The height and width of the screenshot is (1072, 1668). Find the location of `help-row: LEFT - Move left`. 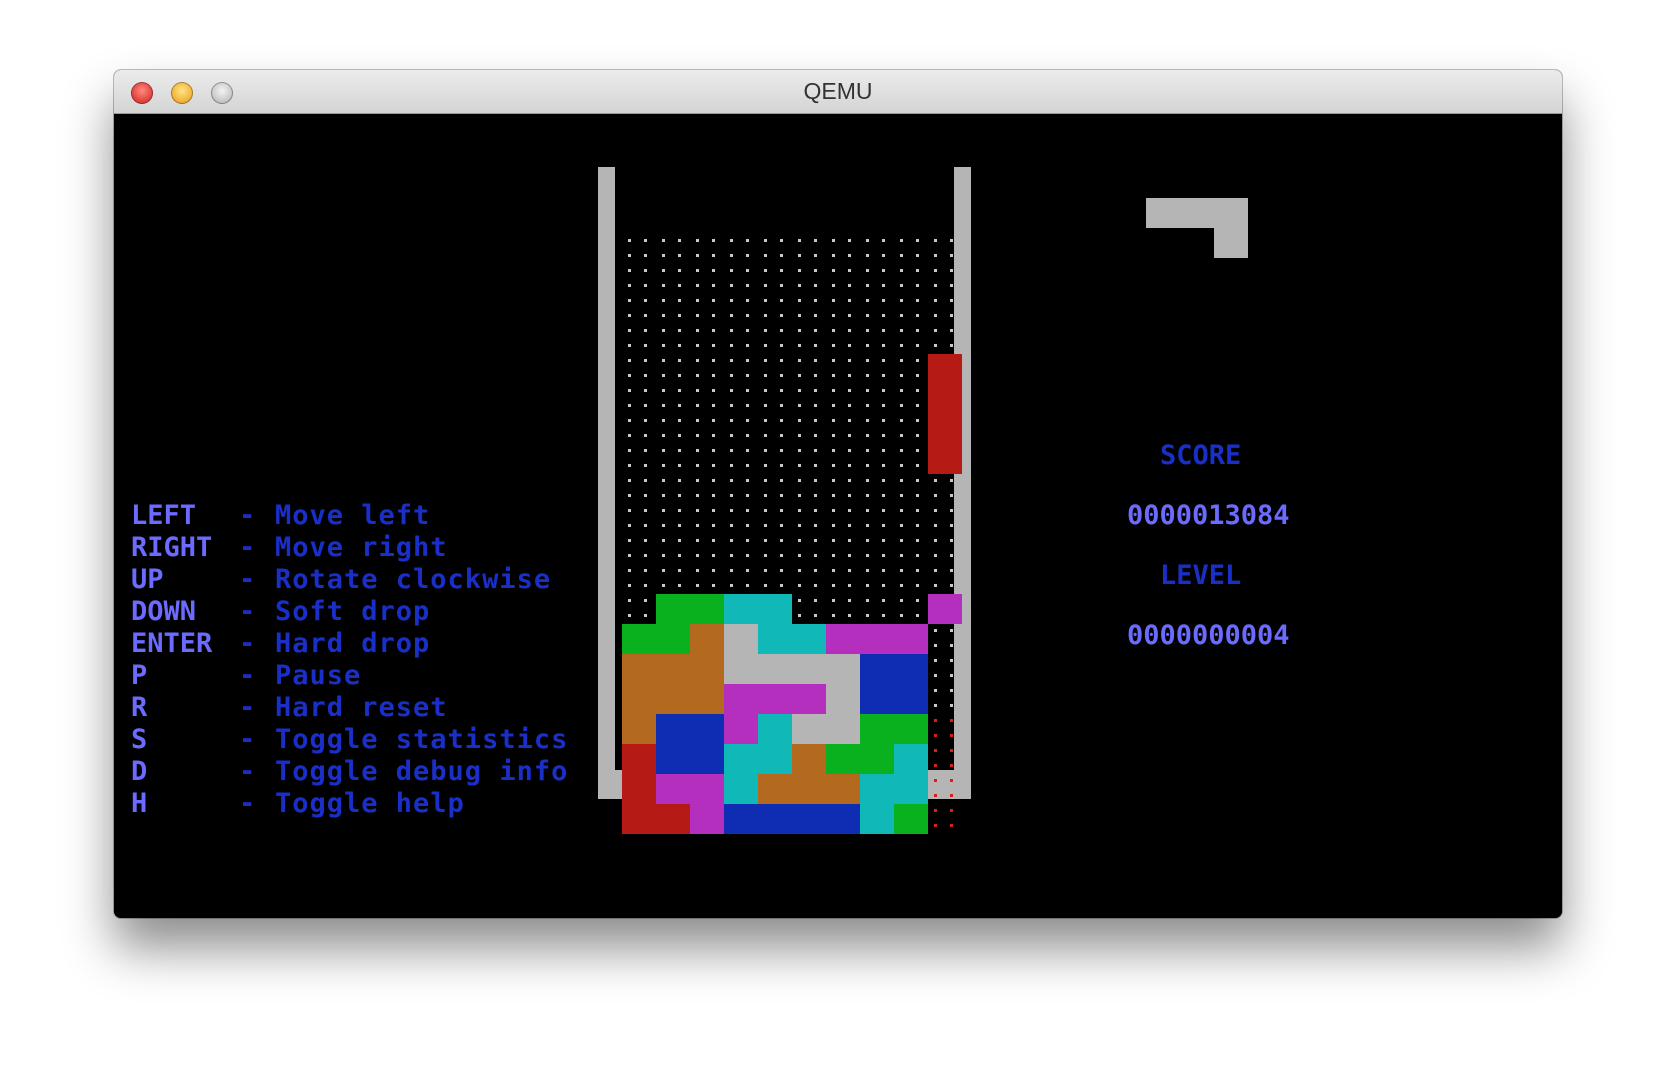

help-row: LEFT - Move left is located at coordinates (349, 516).